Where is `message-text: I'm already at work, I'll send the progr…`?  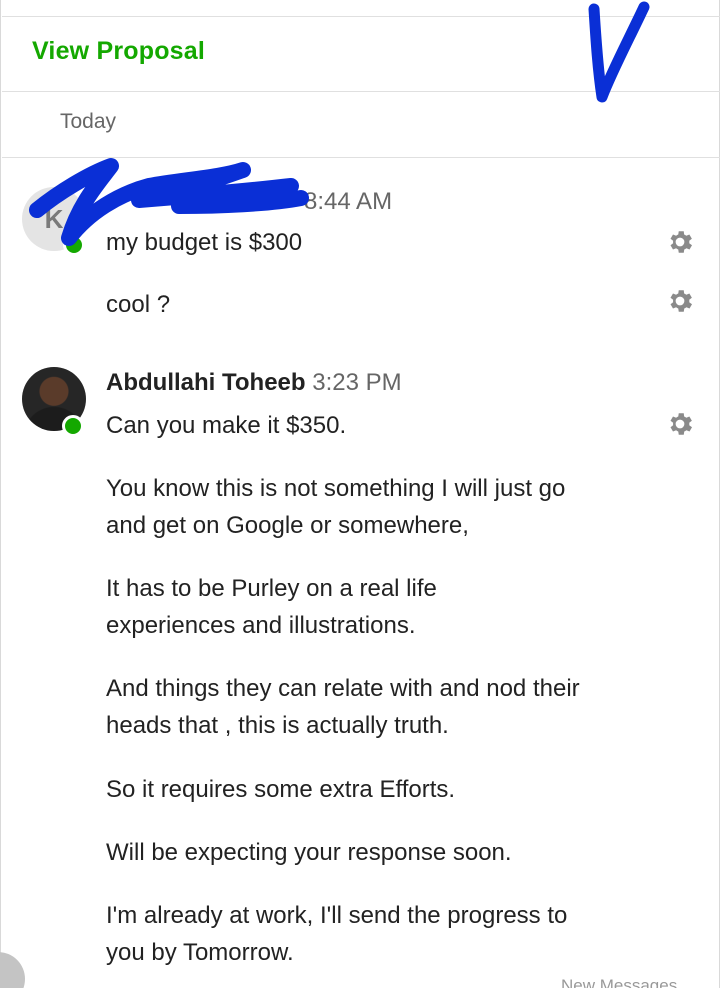
message-text: I'm already at work, I'll send the progr… is located at coordinates (337, 934).